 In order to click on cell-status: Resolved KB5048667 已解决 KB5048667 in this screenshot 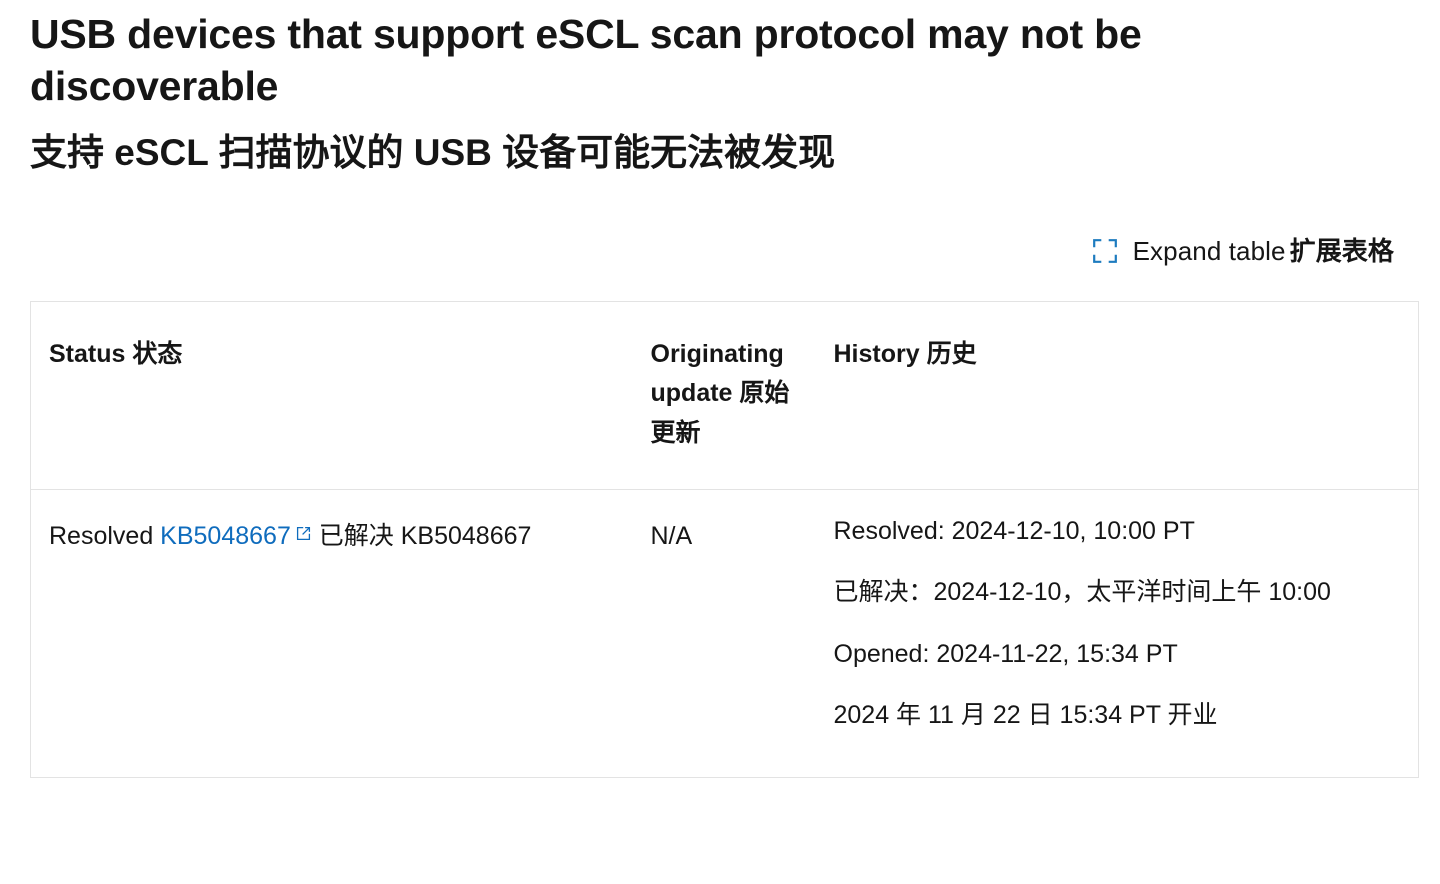, I will do `click(332, 634)`.